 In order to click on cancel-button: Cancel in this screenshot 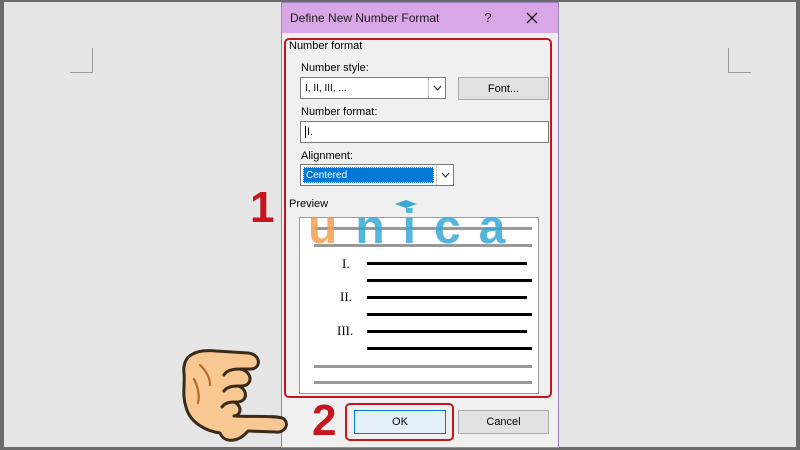, I will do `click(503, 422)`.